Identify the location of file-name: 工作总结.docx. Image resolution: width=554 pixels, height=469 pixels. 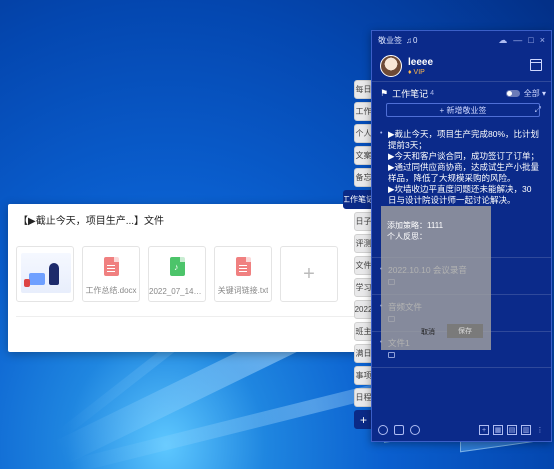
(111, 290).